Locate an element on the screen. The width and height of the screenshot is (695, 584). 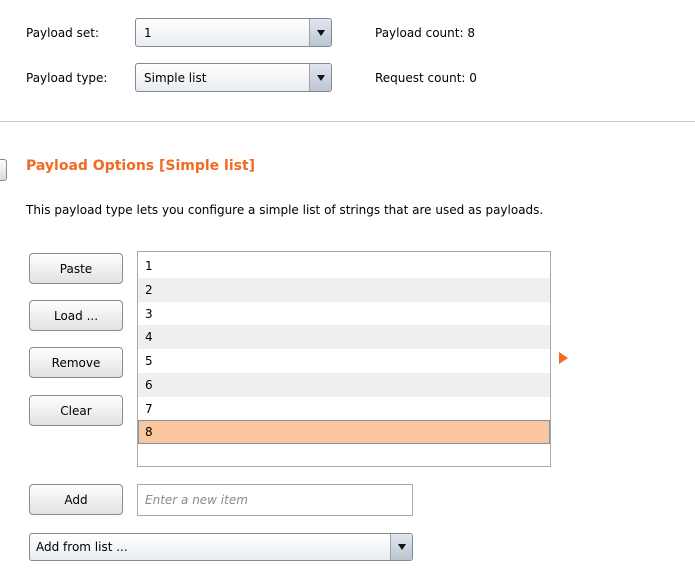
add-button: Add is located at coordinates (76, 499).